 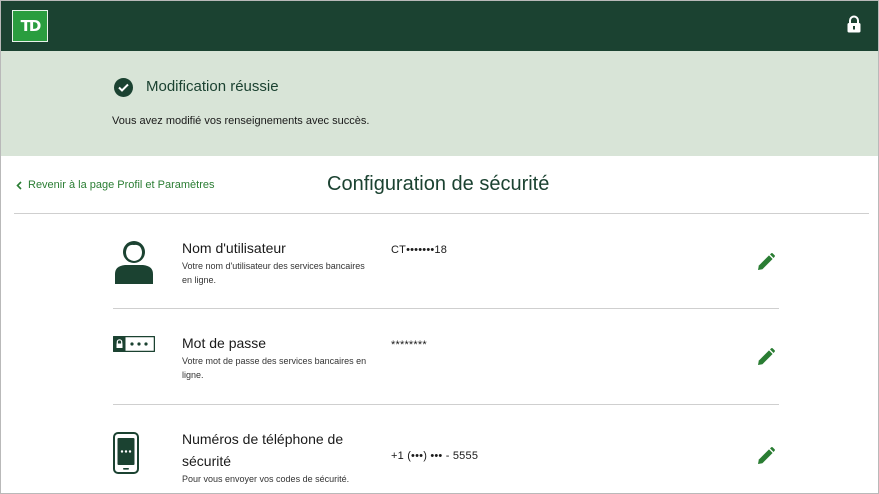 I want to click on password-field-icon, so click(x=134, y=344).